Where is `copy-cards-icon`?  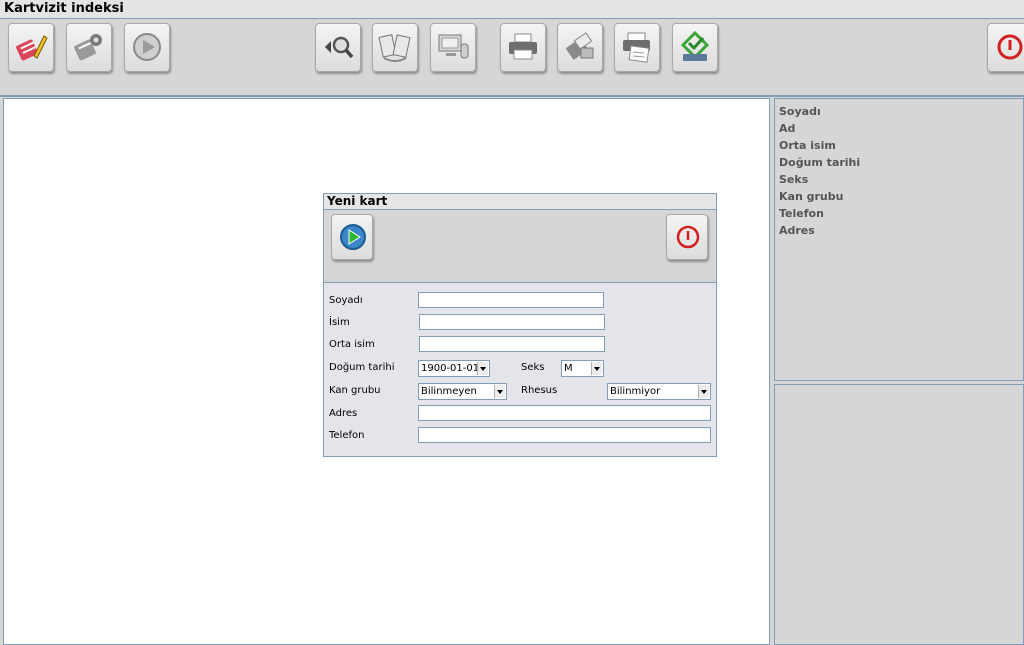
copy-cards-icon is located at coordinates (394, 48).